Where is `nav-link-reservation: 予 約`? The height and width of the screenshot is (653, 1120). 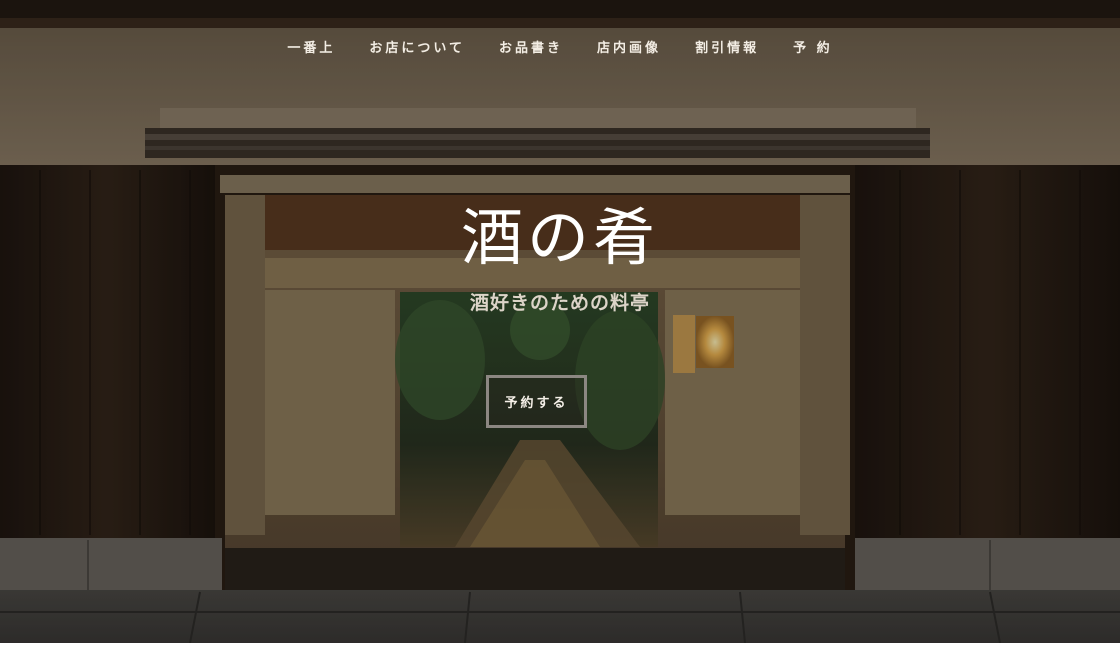 nav-link-reservation: 予 約 is located at coordinates (813, 48).